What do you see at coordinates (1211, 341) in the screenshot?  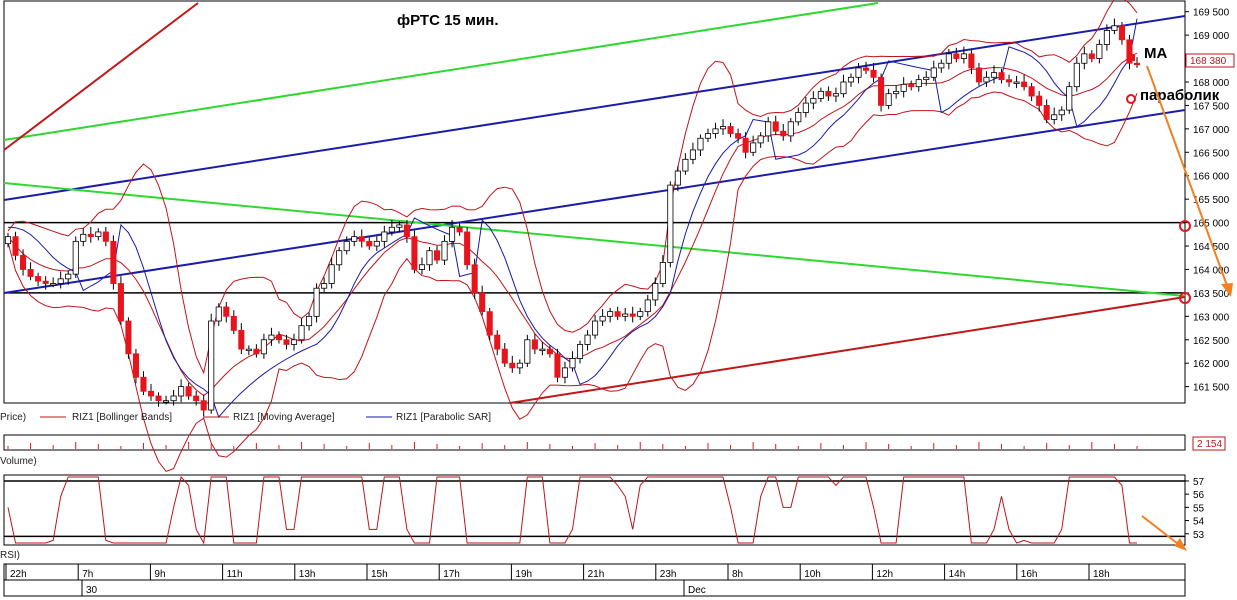 I see `price-tick-label: 162 500` at bounding box center [1211, 341].